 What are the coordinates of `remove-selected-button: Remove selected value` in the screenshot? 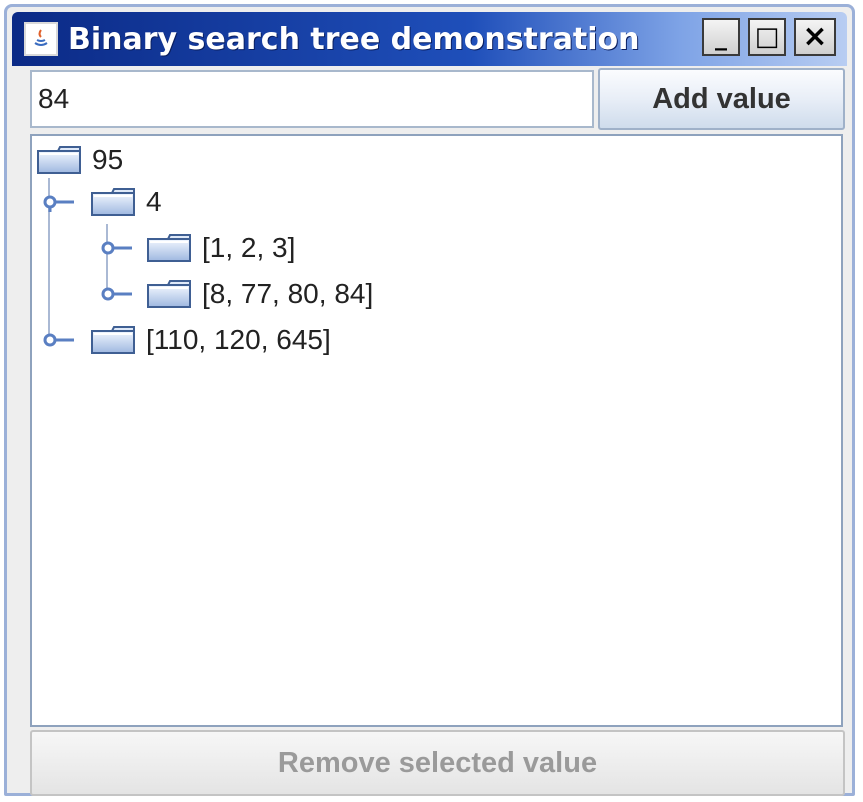 It's located at (437, 763).